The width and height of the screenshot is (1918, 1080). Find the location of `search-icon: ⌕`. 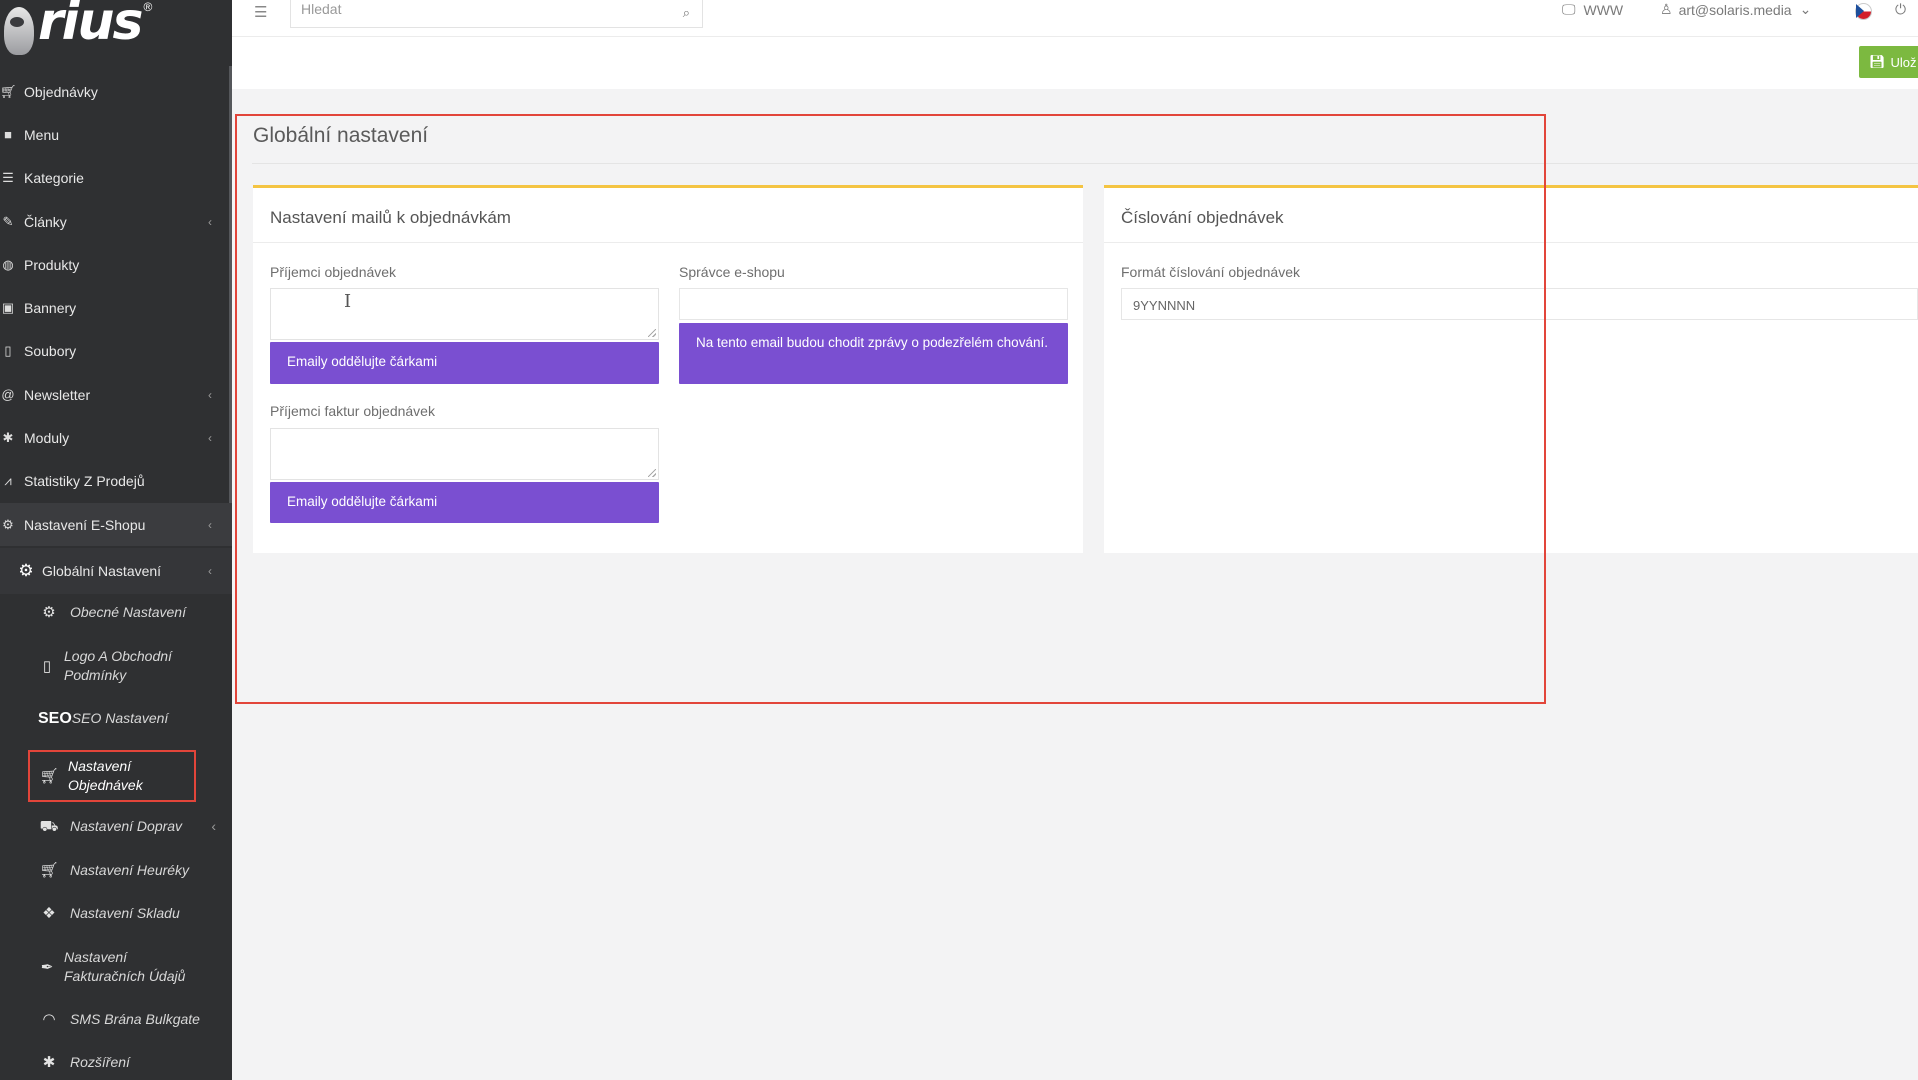

search-icon: ⌕ is located at coordinates (686, 13).